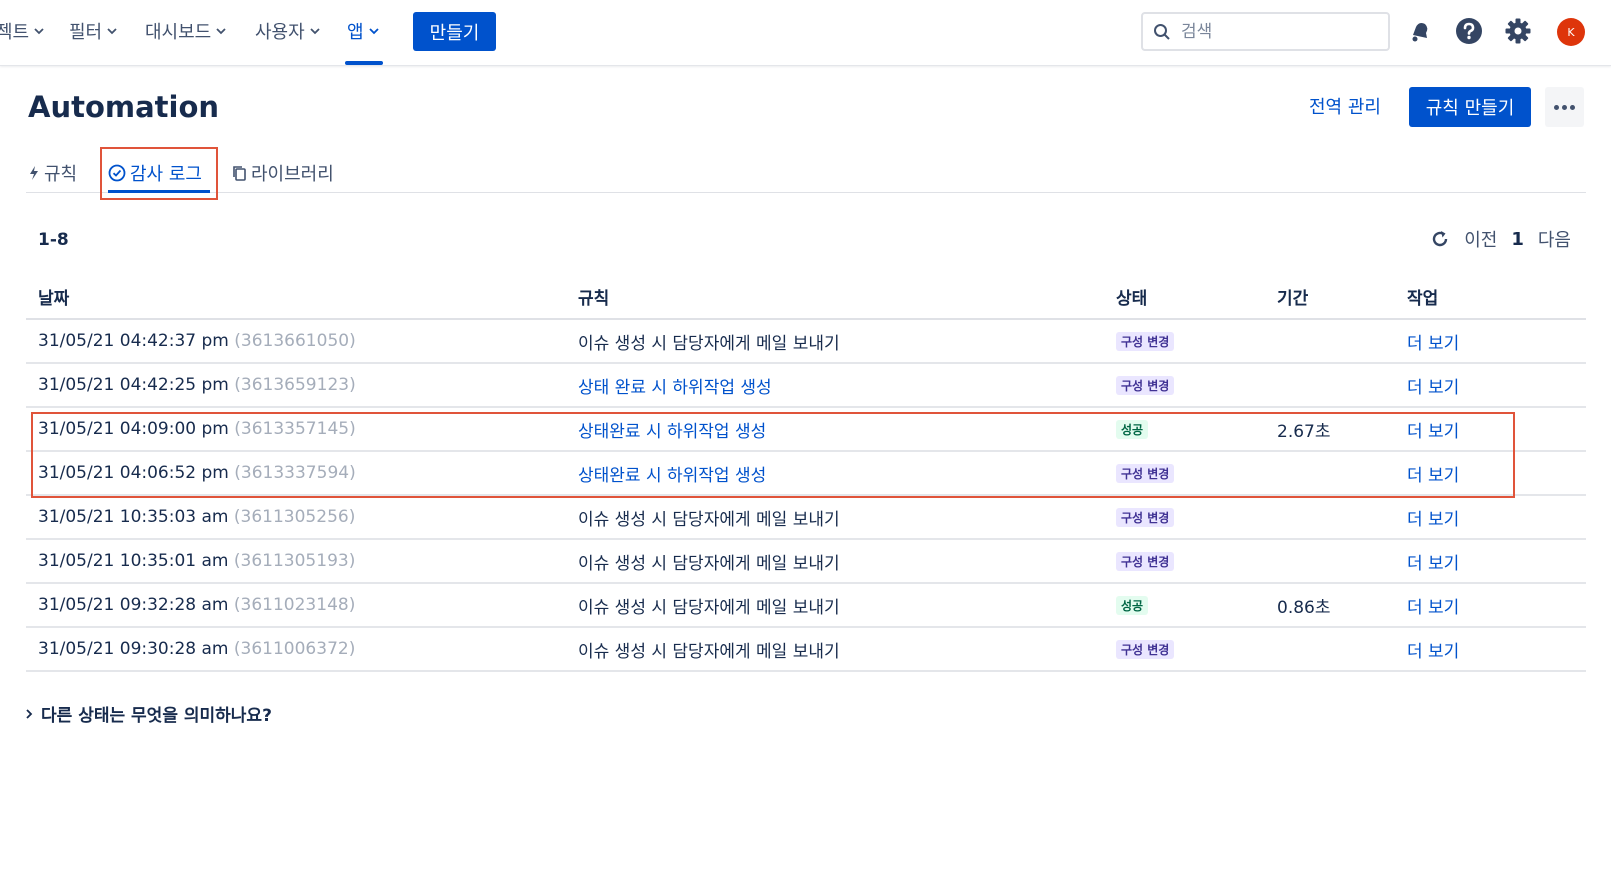 Image resolution: width=1611 pixels, height=895 pixels. What do you see at coordinates (296, 561) in the screenshot?
I see `date-cell: 31/05/21 10:35:01 am (3611305193)` at bounding box center [296, 561].